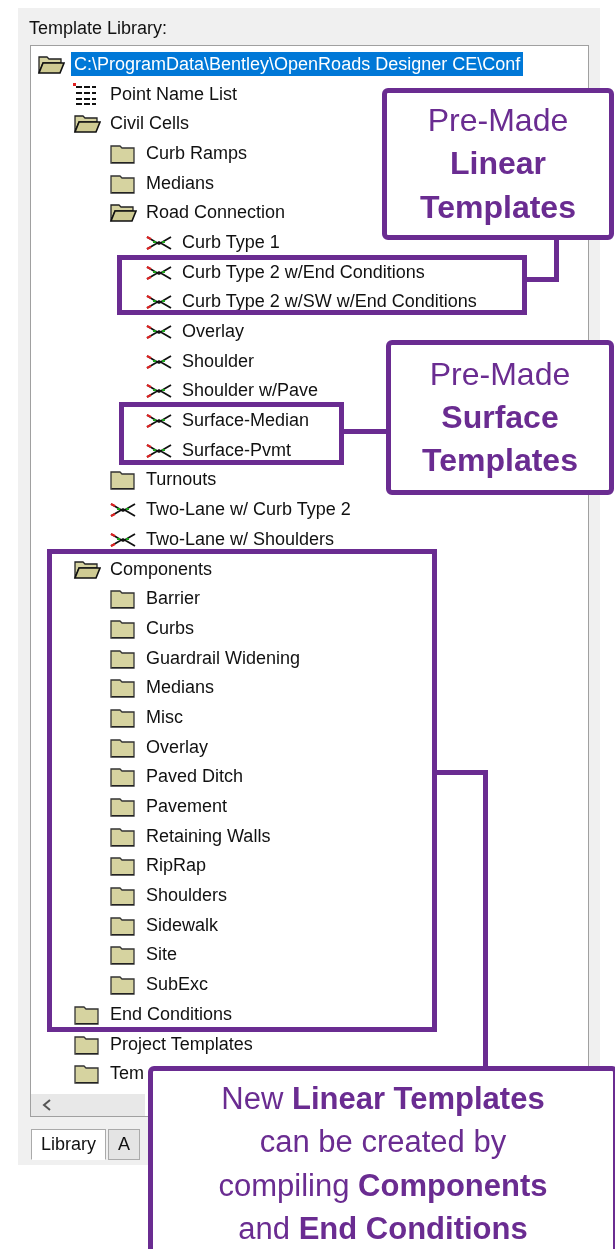 Image resolution: width=615 pixels, height=1249 pixels. What do you see at coordinates (69, 1144) in the screenshot?
I see `tab: Library` at bounding box center [69, 1144].